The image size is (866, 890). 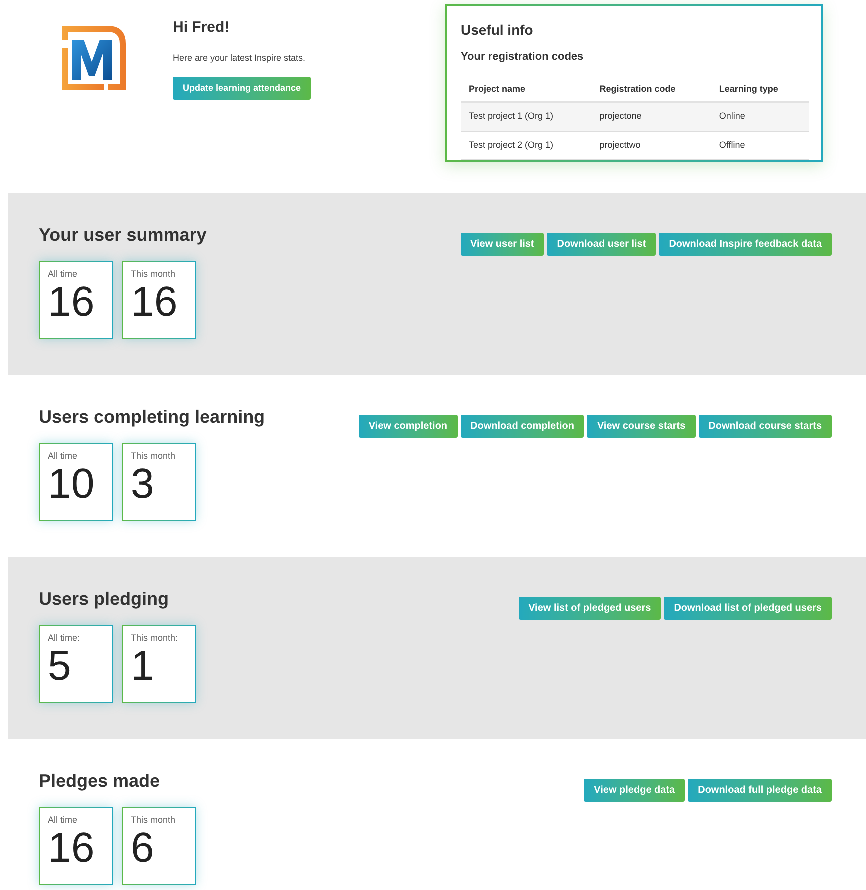 What do you see at coordinates (635, 790) in the screenshot?
I see `action-button: View pledge data` at bounding box center [635, 790].